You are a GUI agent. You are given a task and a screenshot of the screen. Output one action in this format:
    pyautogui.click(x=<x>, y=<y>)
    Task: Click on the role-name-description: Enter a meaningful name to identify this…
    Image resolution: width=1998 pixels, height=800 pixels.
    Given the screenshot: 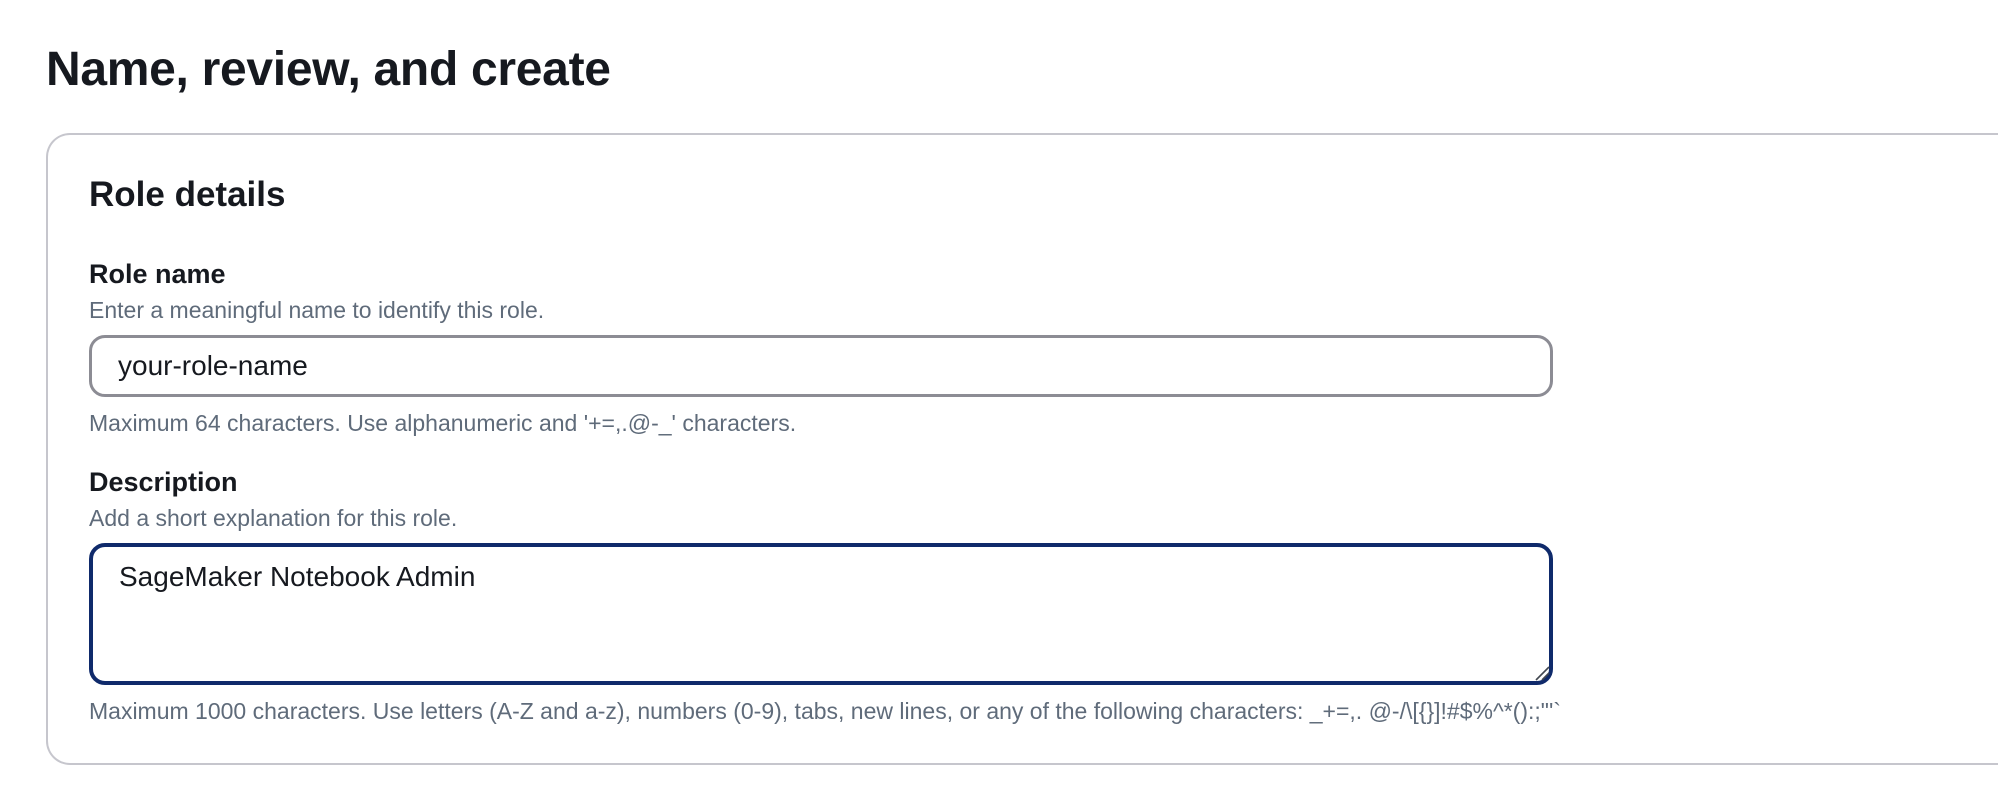 What is the action you would take?
    pyautogui.click(x=317, y=310)
    